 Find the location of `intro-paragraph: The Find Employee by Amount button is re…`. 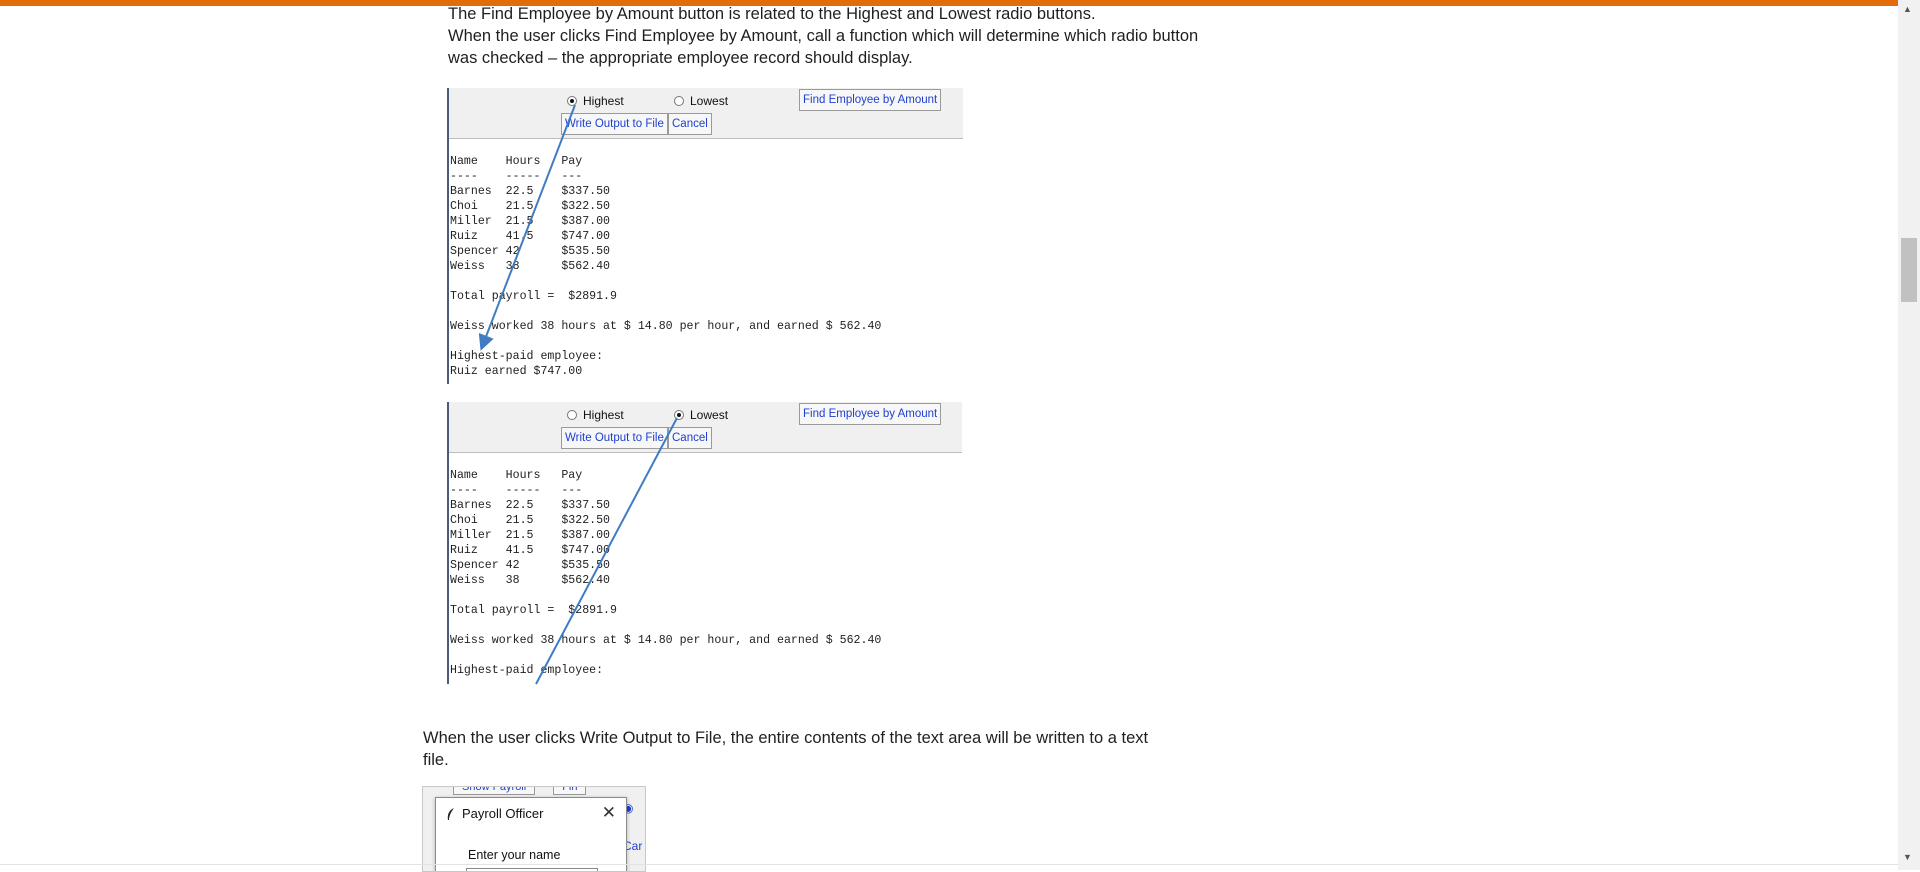

intro-paragraph: The Find Employee by Amount button is re… is located at coordinates (823, 36).